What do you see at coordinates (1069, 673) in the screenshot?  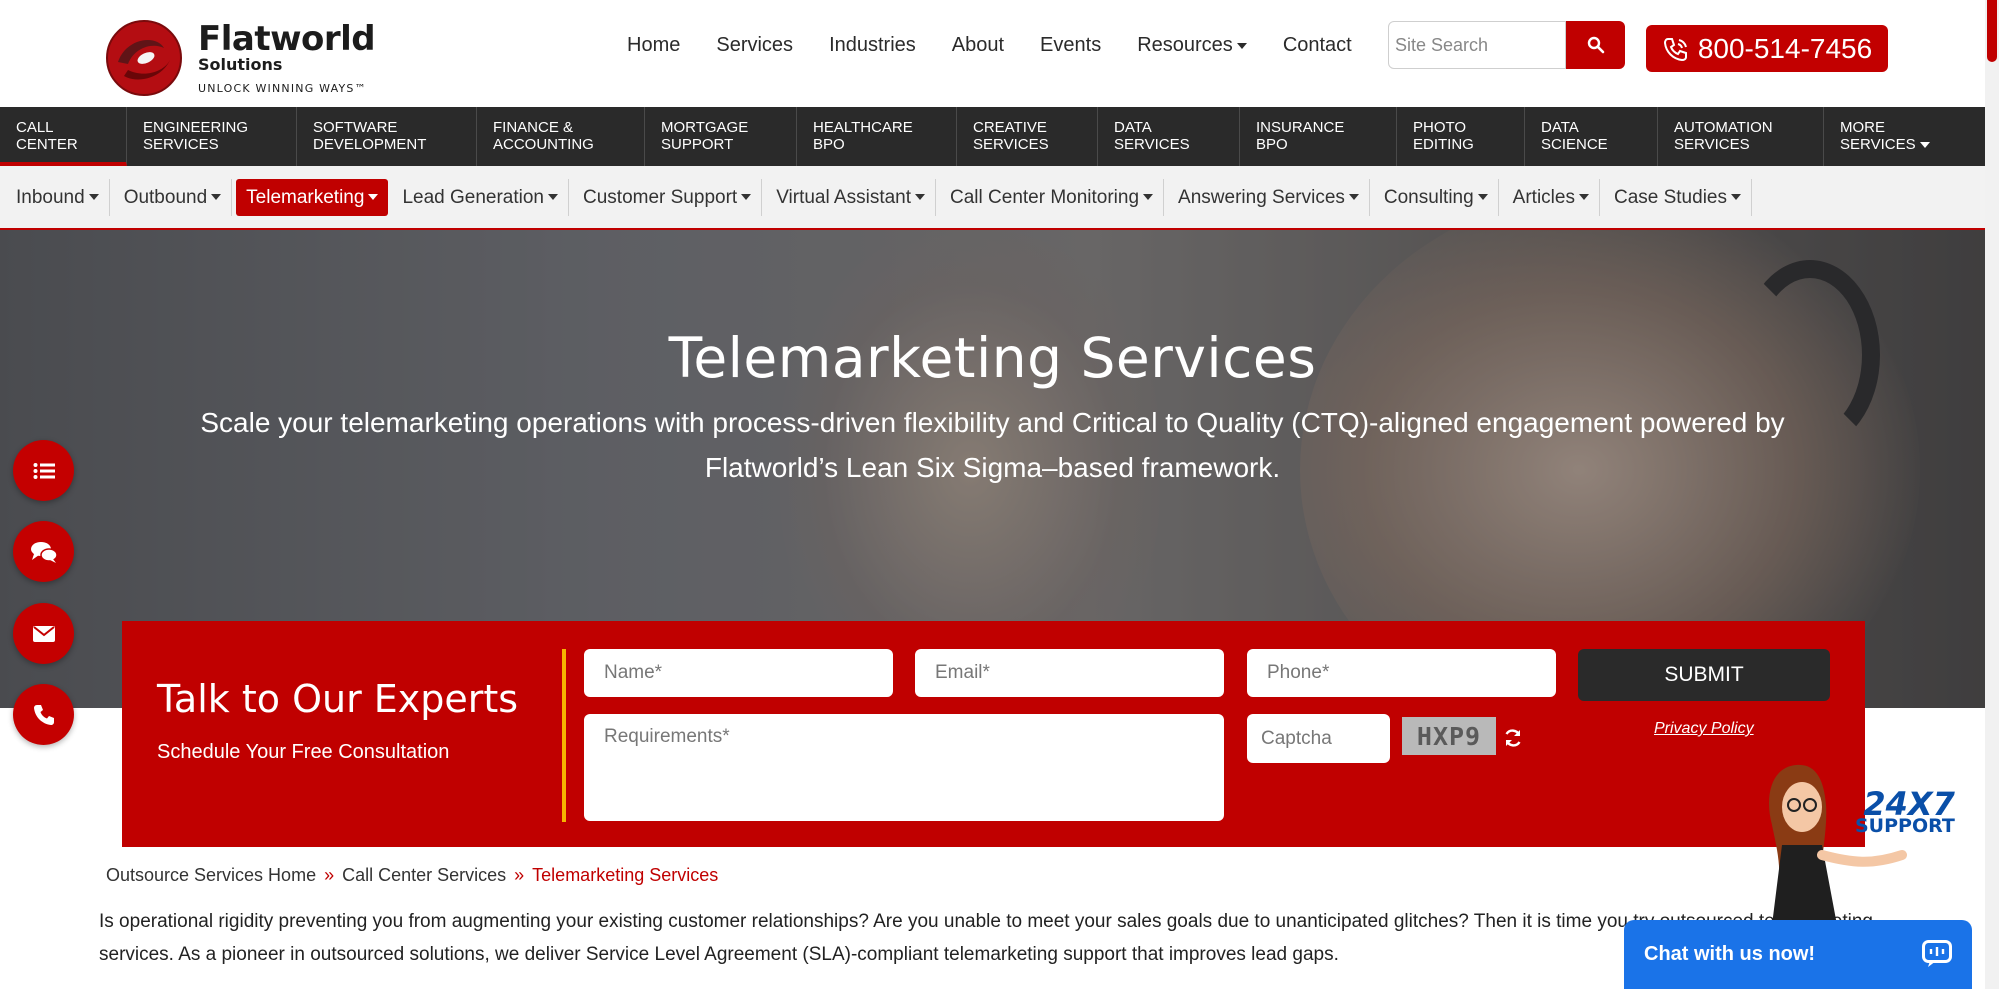 I see `email-field: Email*` at bounding box center [1069, 673].